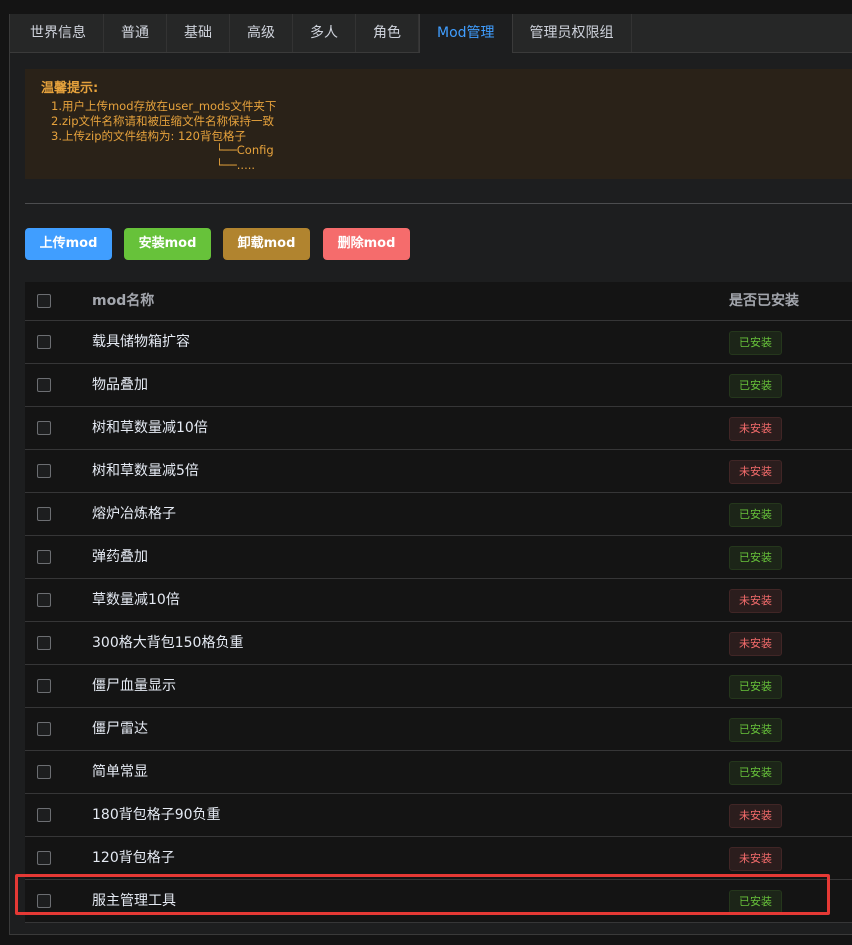 The width and height of the screenshot is (852, 945). What do you see at coordinates (150, 428) in the screenshot?
I see `mod-name: 树和草数量减10倍` at bounding box center [150, 428].